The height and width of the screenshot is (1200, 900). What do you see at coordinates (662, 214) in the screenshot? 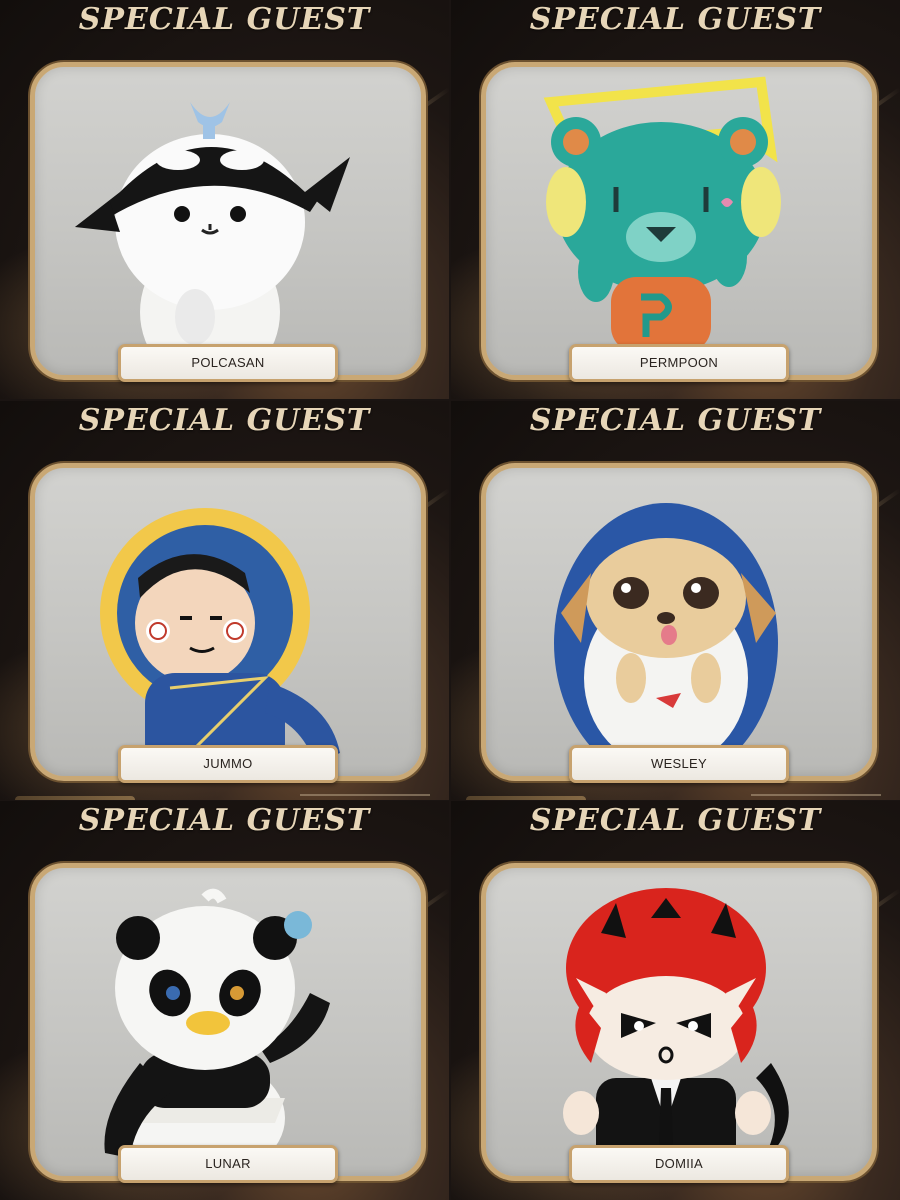
I see `mascot-green-bear-image` at bounding box center [662, 214].